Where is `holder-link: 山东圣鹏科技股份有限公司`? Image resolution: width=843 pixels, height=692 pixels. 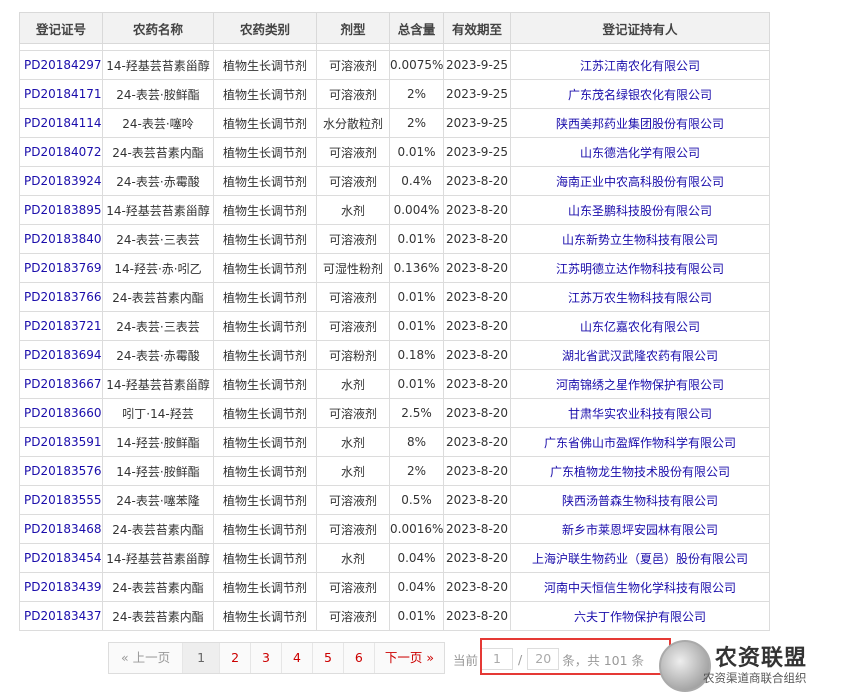 holder-link: 山东圣鹏科技股份有限公司 is located at coordinates (640, 211).